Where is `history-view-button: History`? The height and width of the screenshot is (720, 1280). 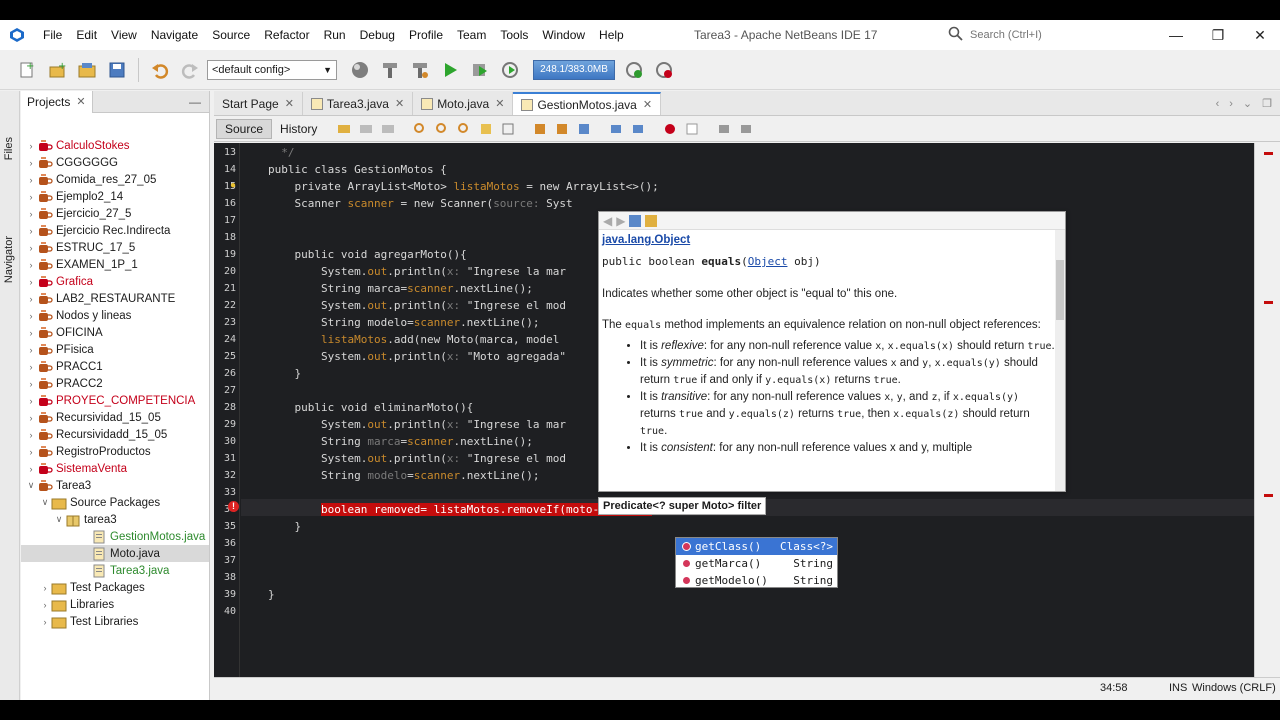 history-view-button: History is located at coordinates (298, 129).